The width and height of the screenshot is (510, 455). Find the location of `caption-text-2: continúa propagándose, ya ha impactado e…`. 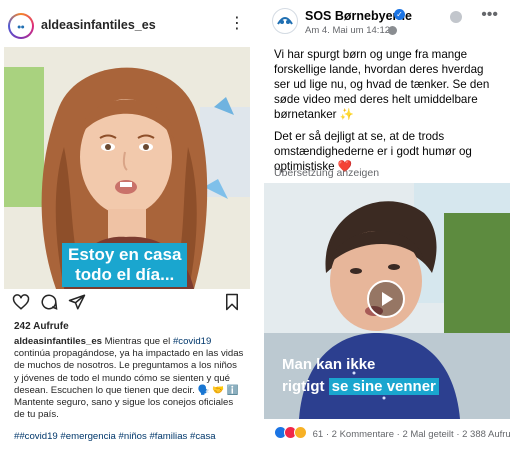

caption-text-2: continúa propagándose, ya ha impactado e… is located at coordinates (129, 372).